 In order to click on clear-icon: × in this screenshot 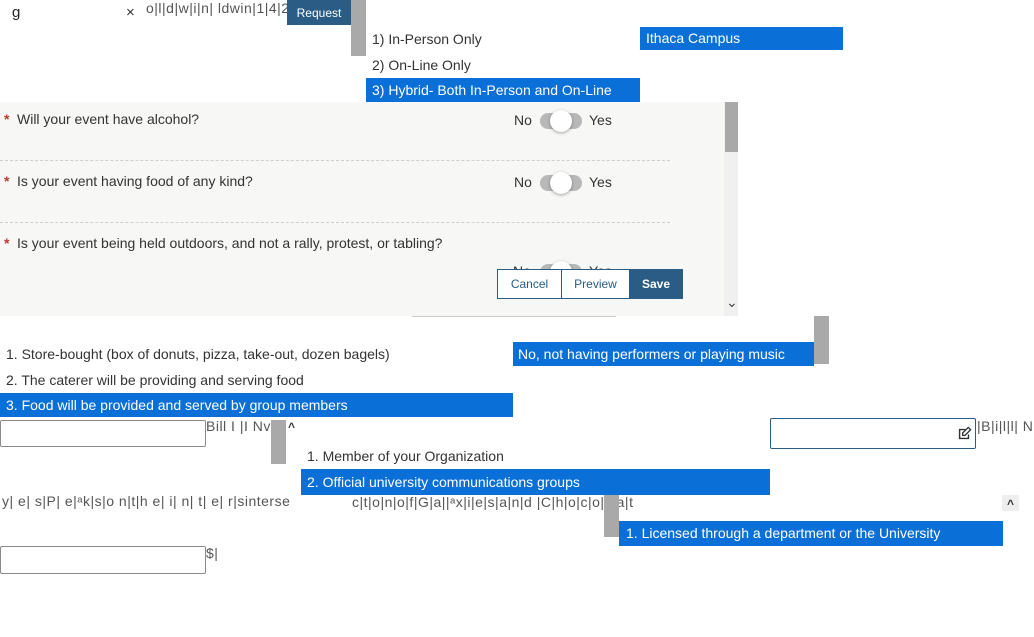, I will do `click(130, 12)`.